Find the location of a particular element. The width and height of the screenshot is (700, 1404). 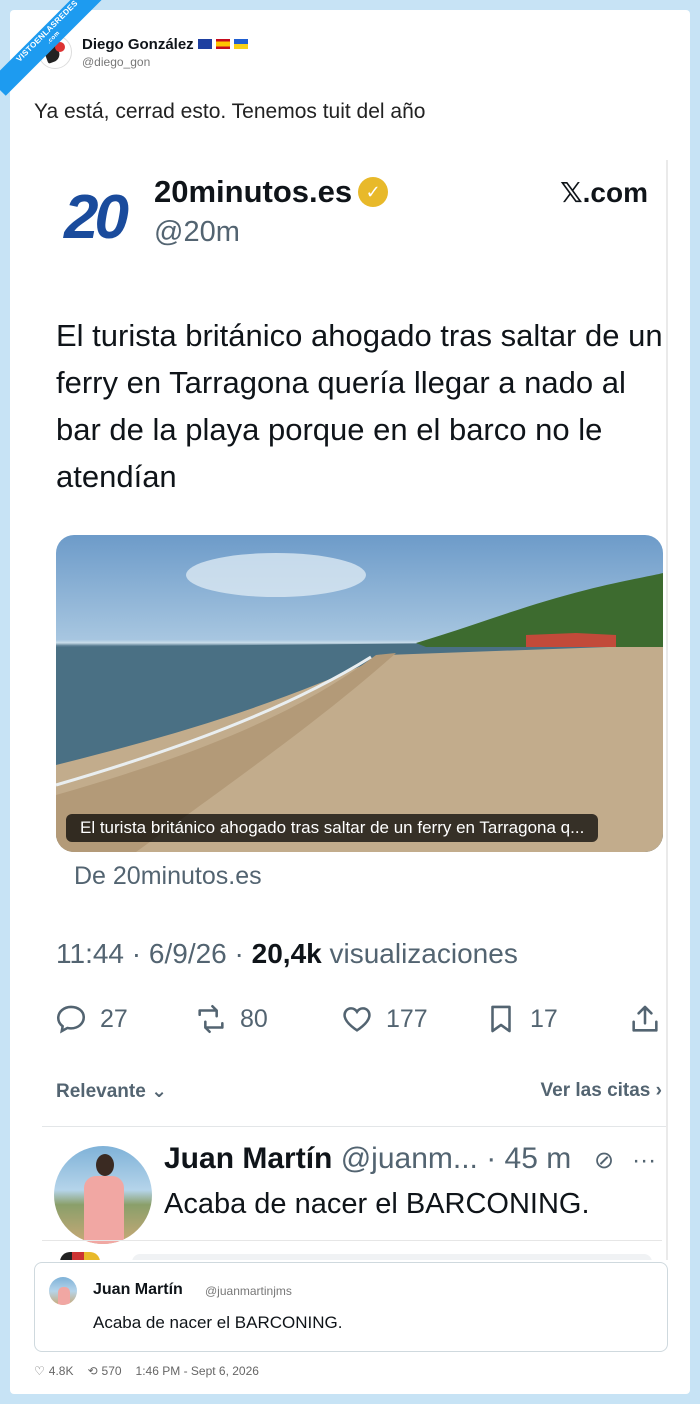

reply-time: · 45 m is located at coordinates (528, 1158).